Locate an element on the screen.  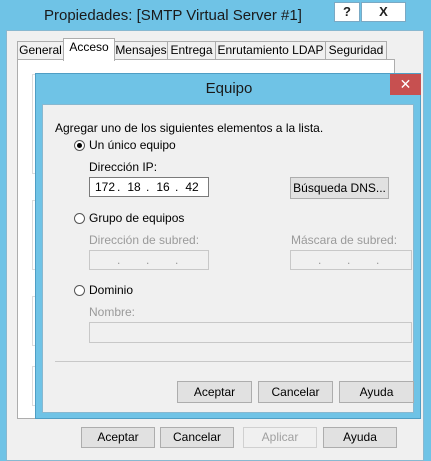
ip-address-input: 172 . 18 . 16 . 42 is located at coordinates (149, 187).